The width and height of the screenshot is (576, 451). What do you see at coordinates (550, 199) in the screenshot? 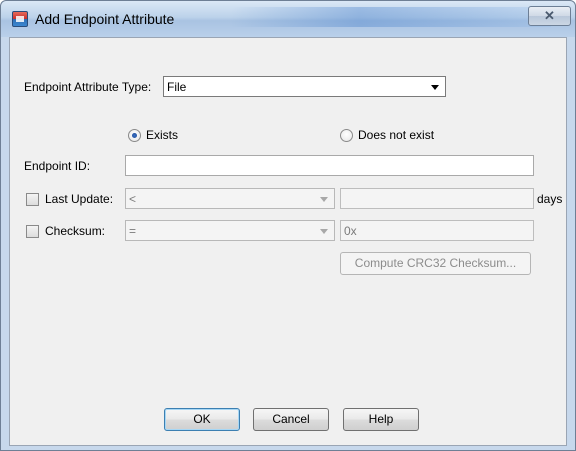
I see `days-label: days` at bounding box center [550, 199].